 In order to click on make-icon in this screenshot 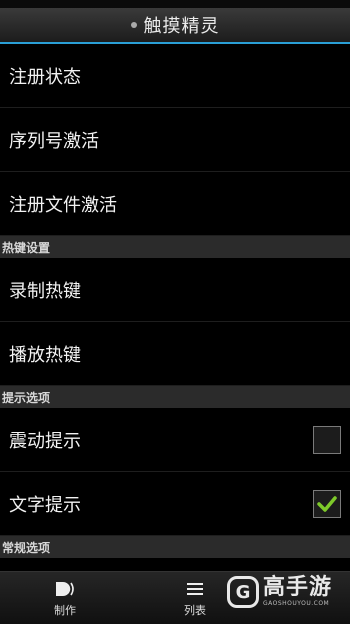, I will do `click(65, 589)`.